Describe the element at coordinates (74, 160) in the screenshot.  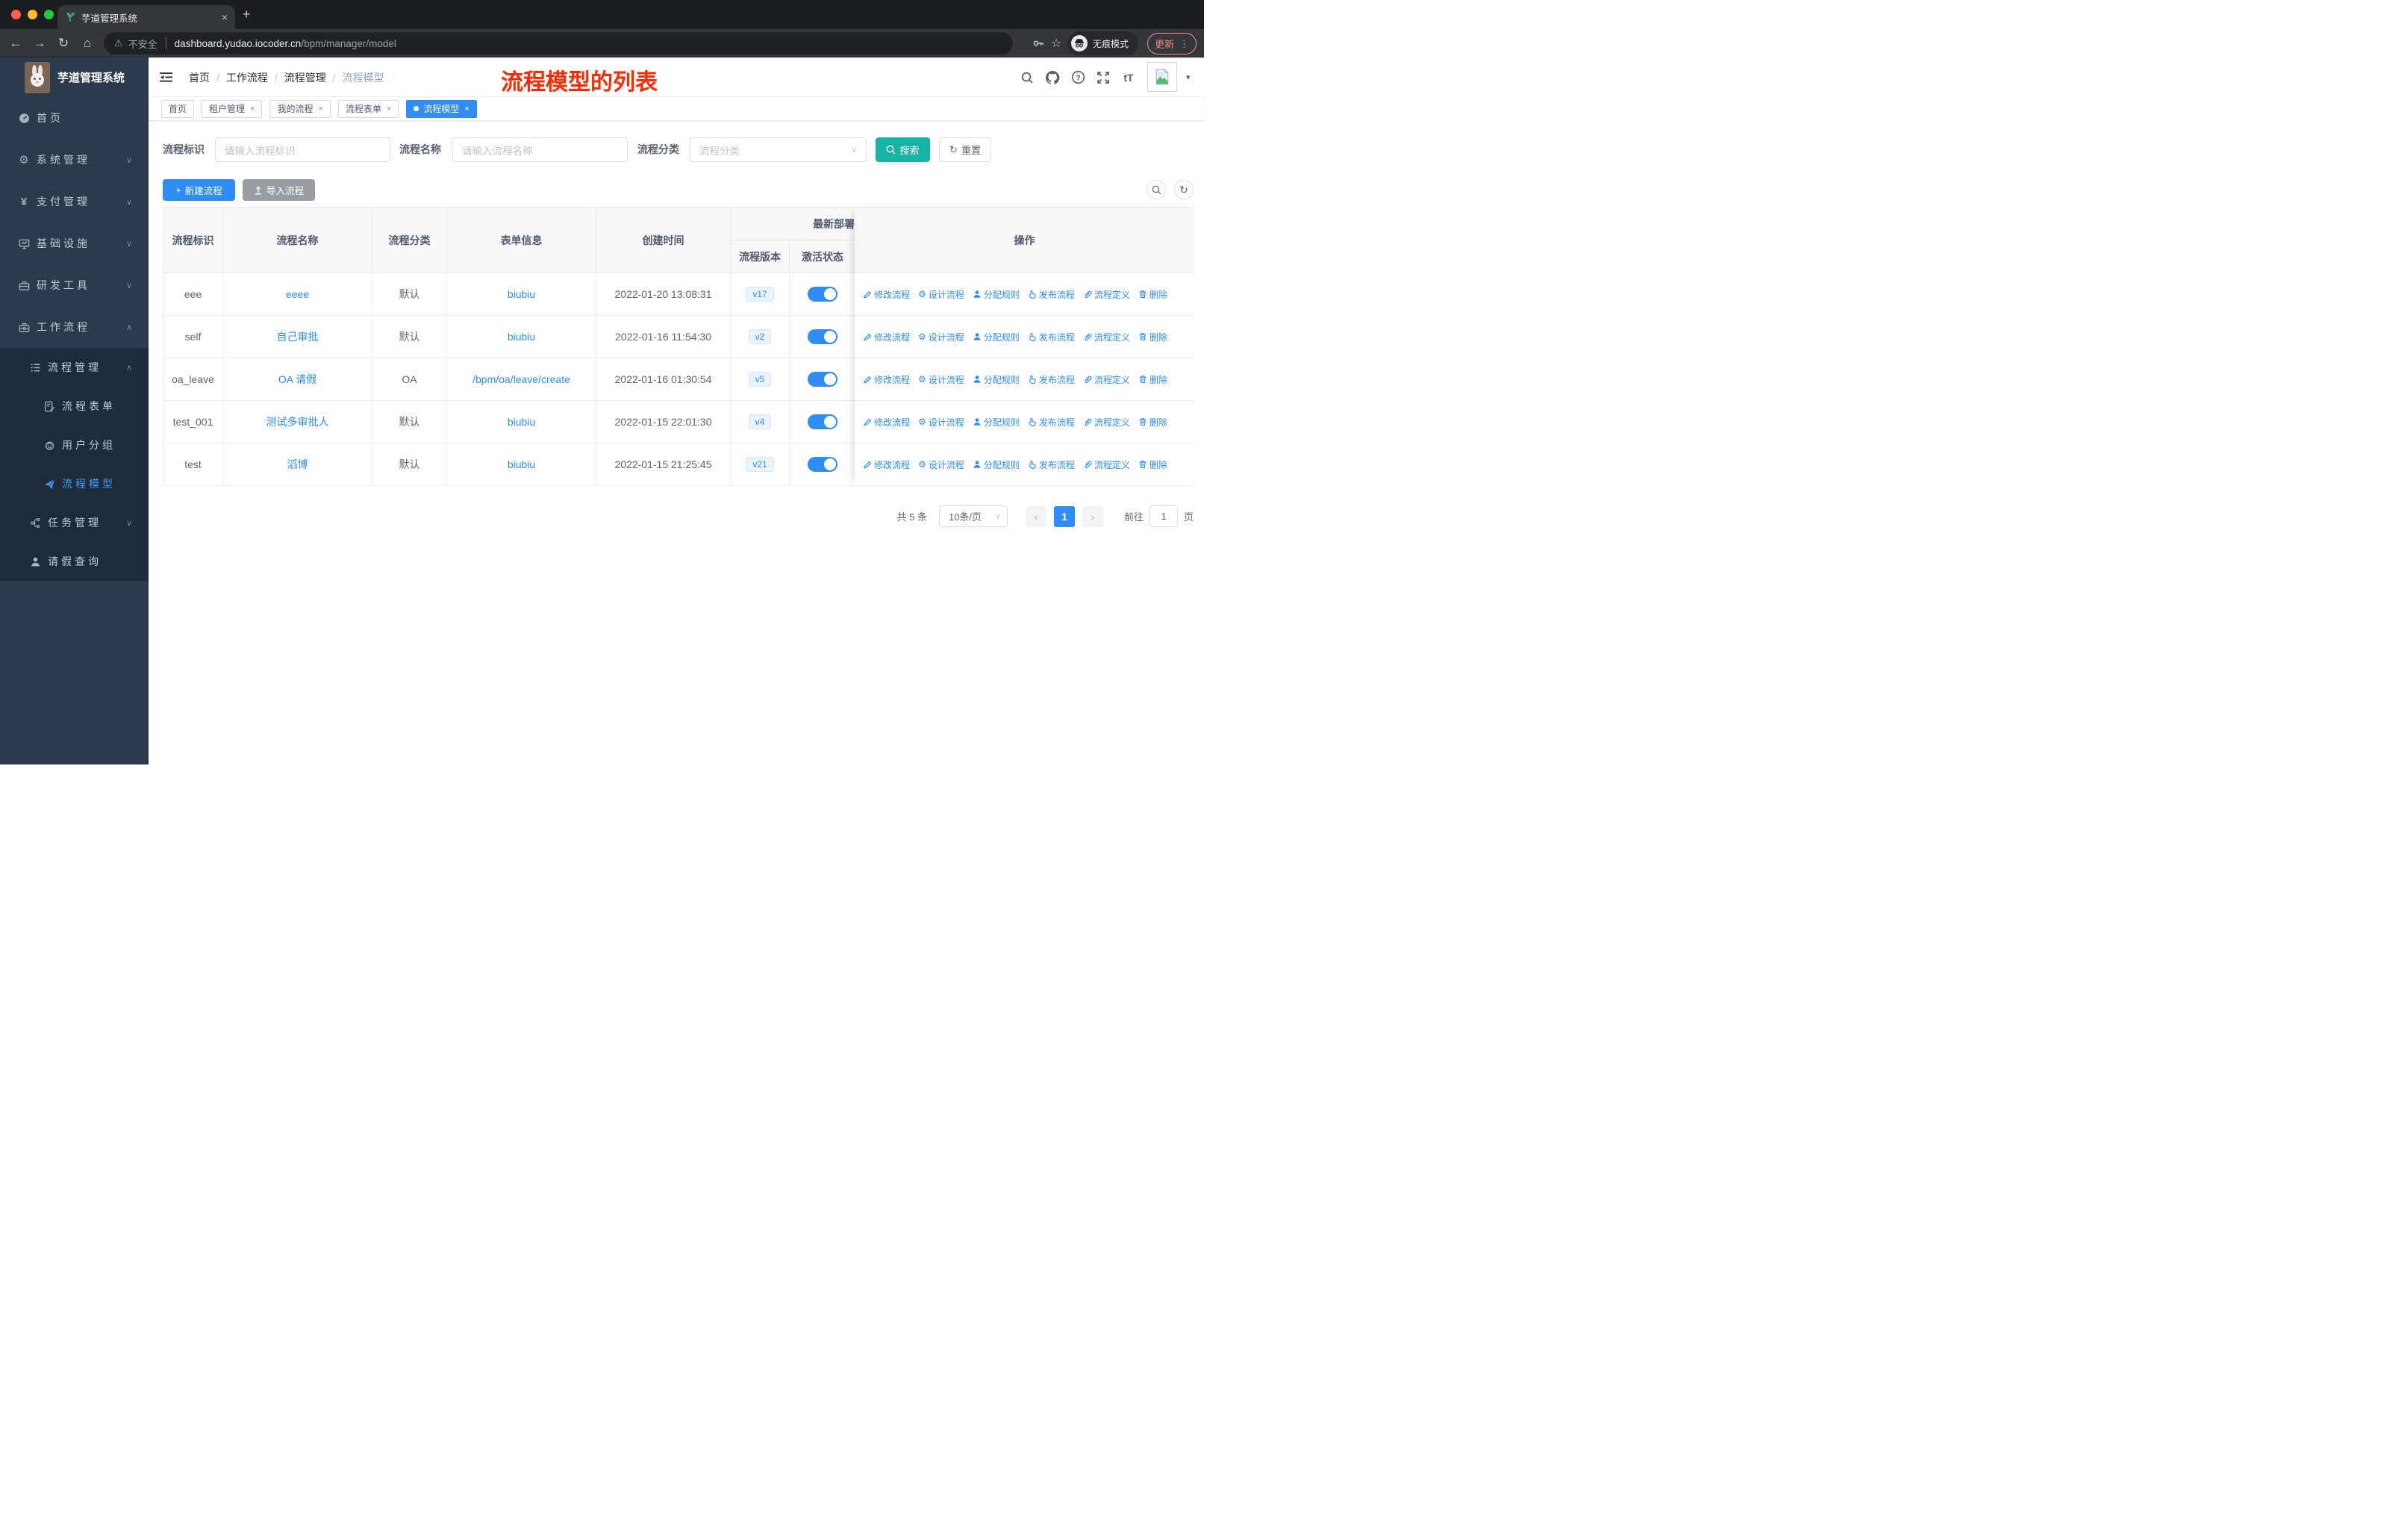
I see `sidebar-item-system: ⚙ 系统管理 ∨` at that location.